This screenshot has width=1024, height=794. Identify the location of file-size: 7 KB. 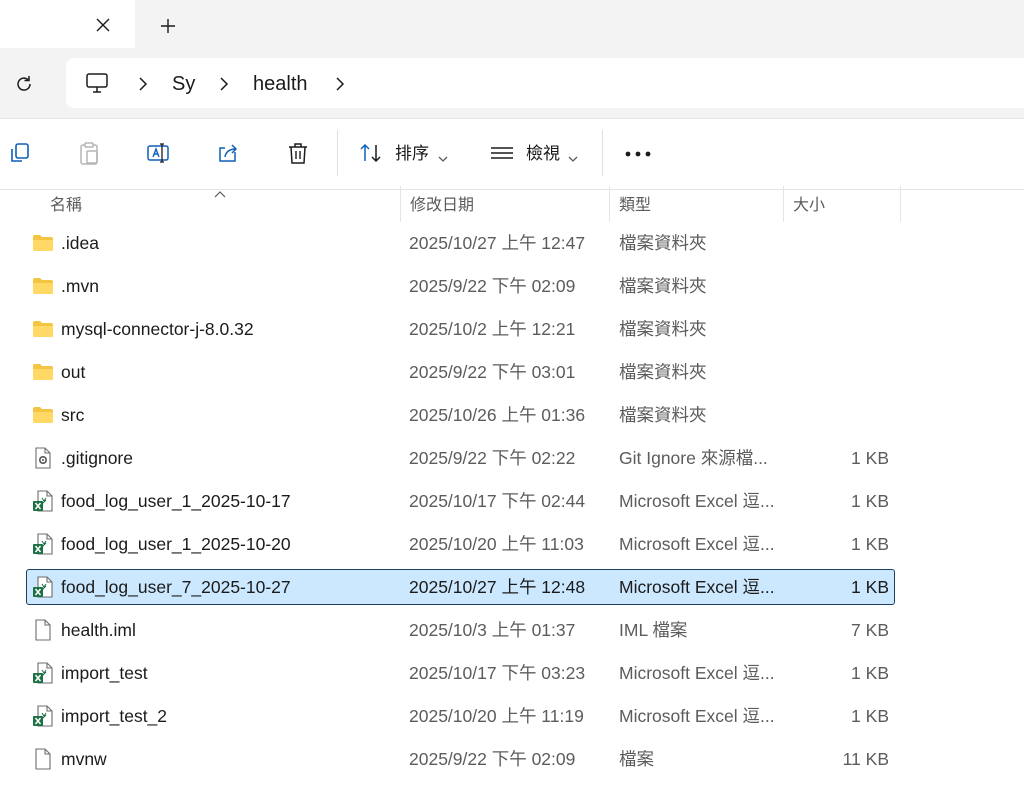
(870, 630).